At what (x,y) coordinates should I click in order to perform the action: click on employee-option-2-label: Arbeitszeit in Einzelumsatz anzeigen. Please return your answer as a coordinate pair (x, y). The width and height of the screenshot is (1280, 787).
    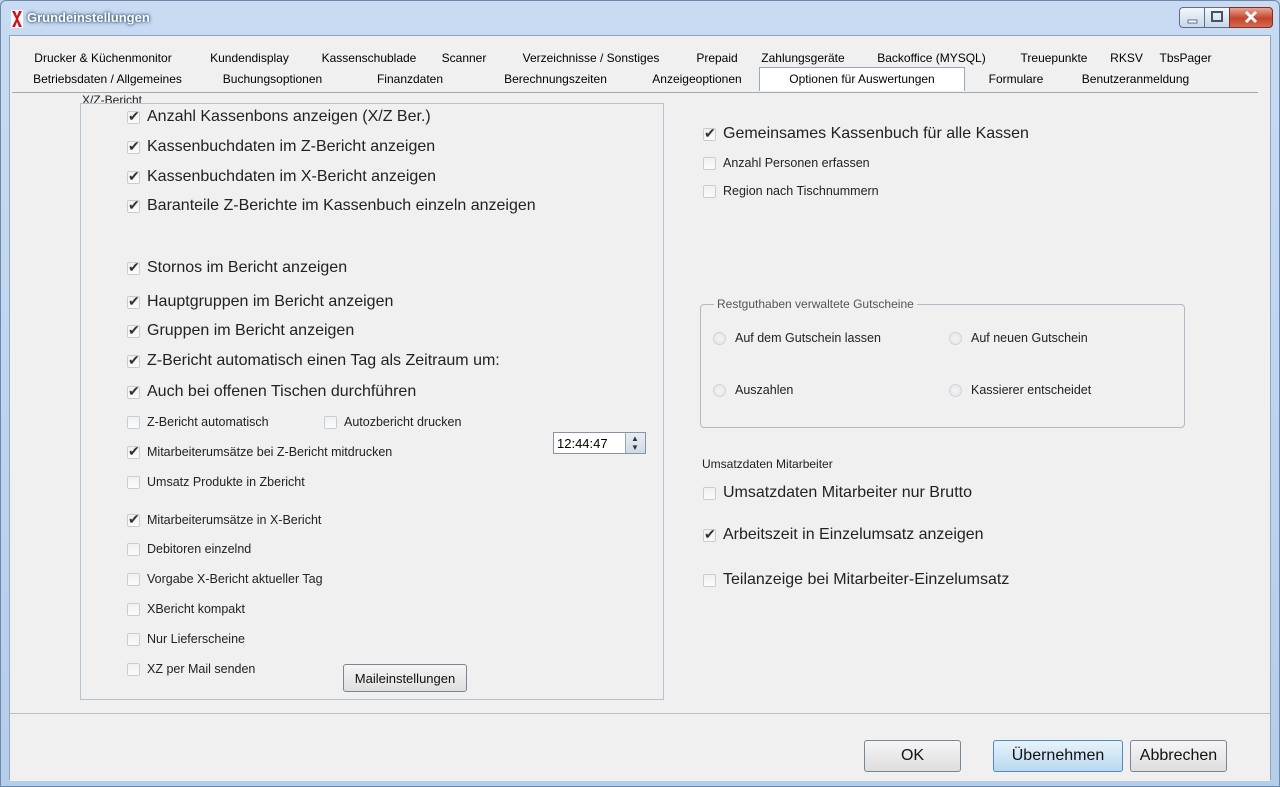
    Looking at the image, I should click on (853, 534).